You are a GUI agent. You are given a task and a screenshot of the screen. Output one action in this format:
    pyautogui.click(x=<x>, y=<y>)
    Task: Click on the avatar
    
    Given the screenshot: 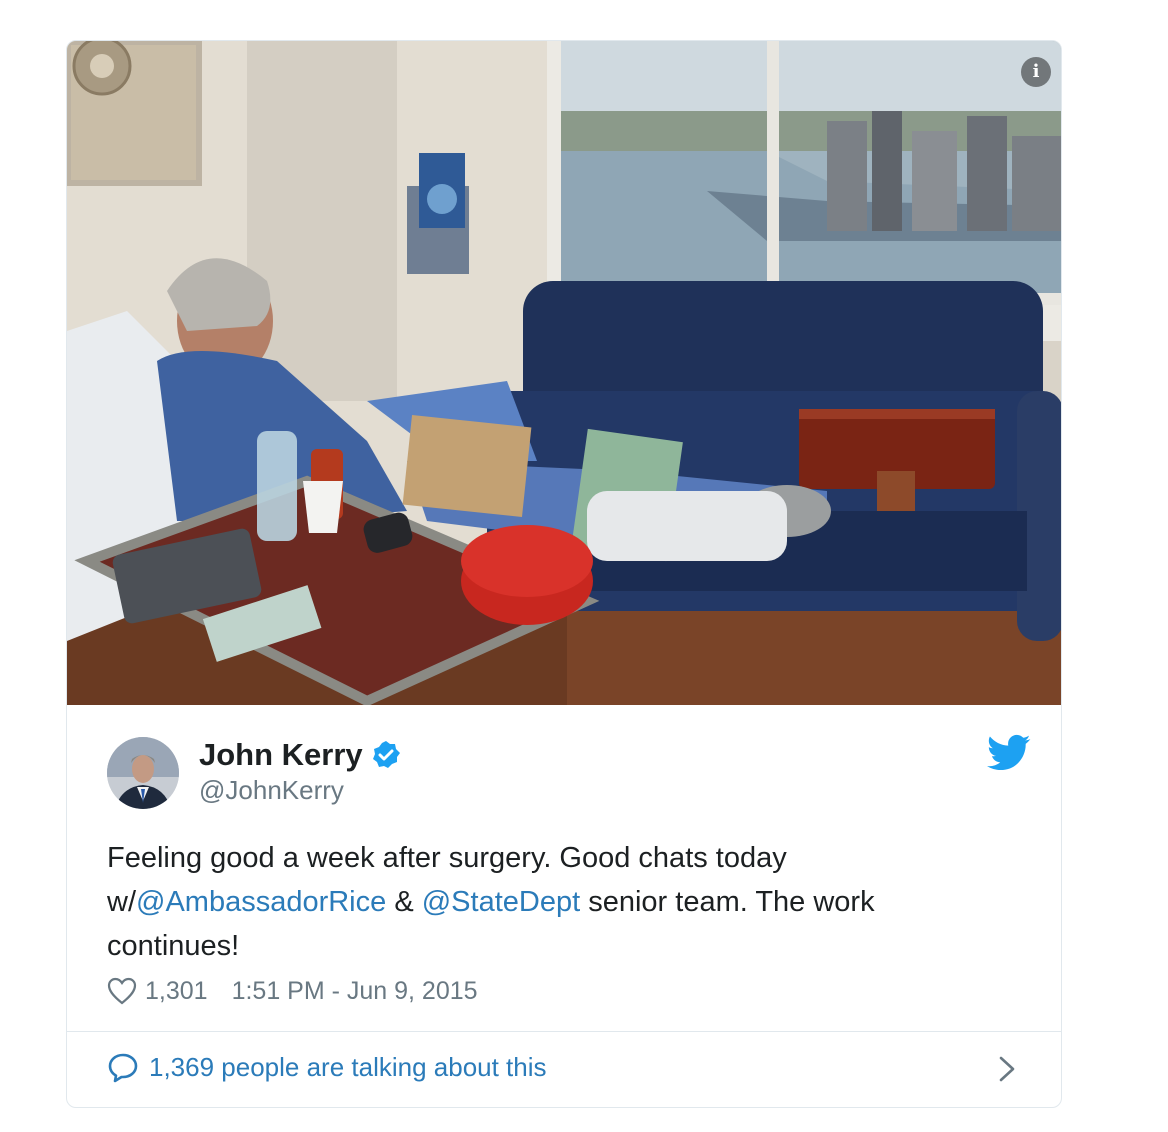 What is the action you would take?
    pyautogui.click(x=143, y=773)
    